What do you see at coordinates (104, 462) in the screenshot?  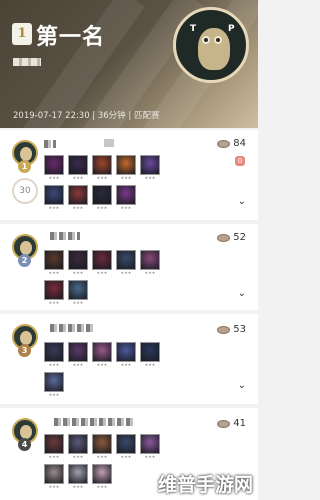 I see `champion-grid: ★★★ ★★★ ★★★ ★★★ ★★★ ★★★ ★★★ ★★★` at bounding box center [104, 462].